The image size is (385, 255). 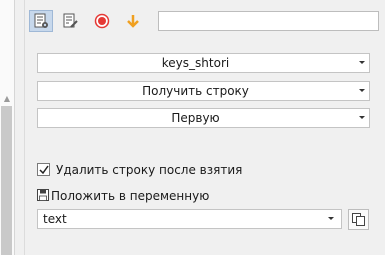 I want to click on list-edit-button, so click(x=70, y=21).